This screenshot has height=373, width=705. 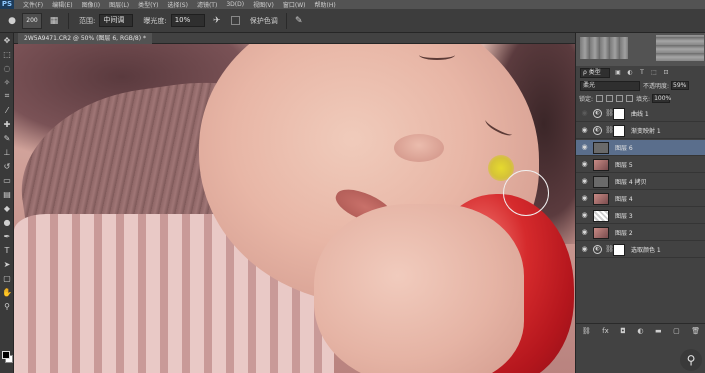 What do you see at coordinates (6, 355) in the screenshot?
I see `foreground-color-swatch` at bounding box center [6, 355].